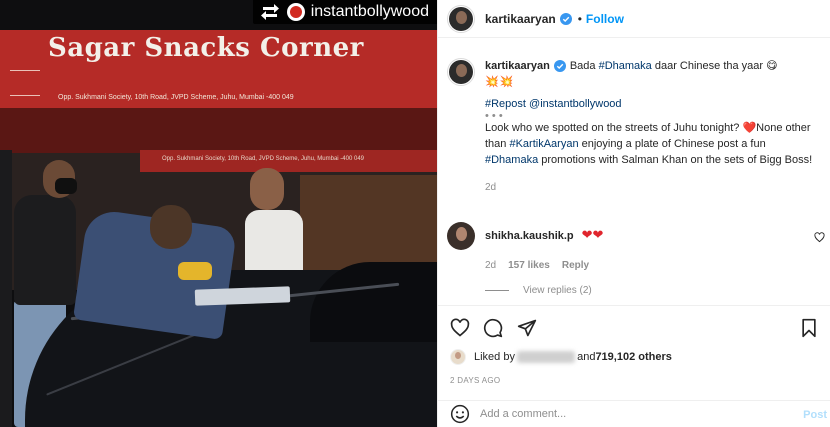 This screenshot has width=830, height=427. I want to click on likes-prefix: Liked by, so click(494, 357).